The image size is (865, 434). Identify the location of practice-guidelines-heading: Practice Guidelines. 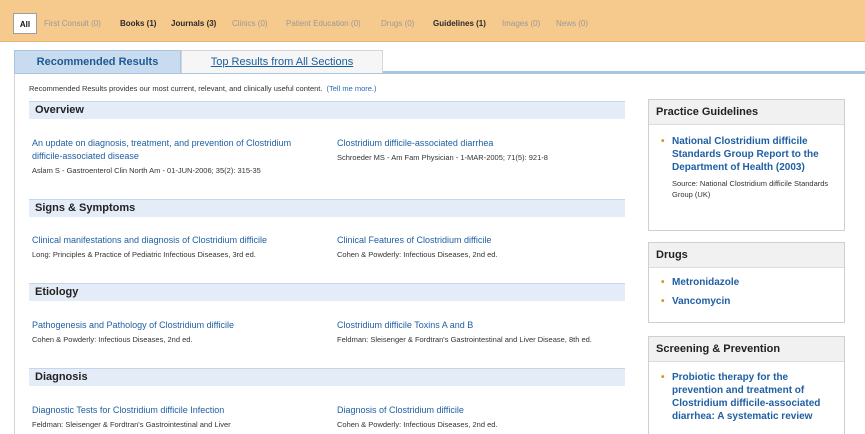
(746, 112).